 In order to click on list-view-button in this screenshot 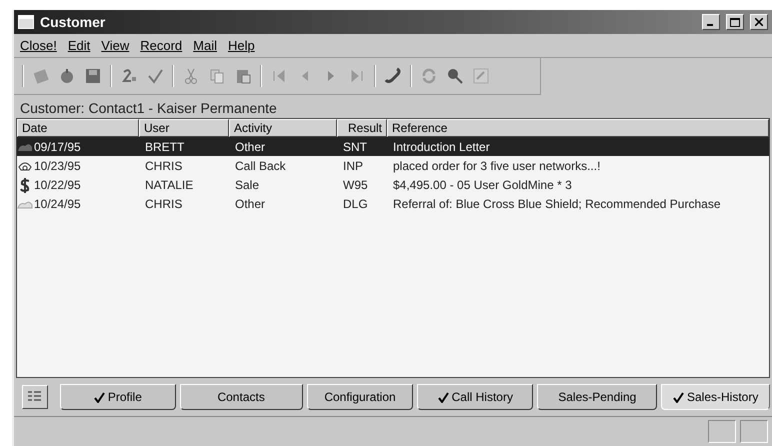, I will do `click(35, 397)`.